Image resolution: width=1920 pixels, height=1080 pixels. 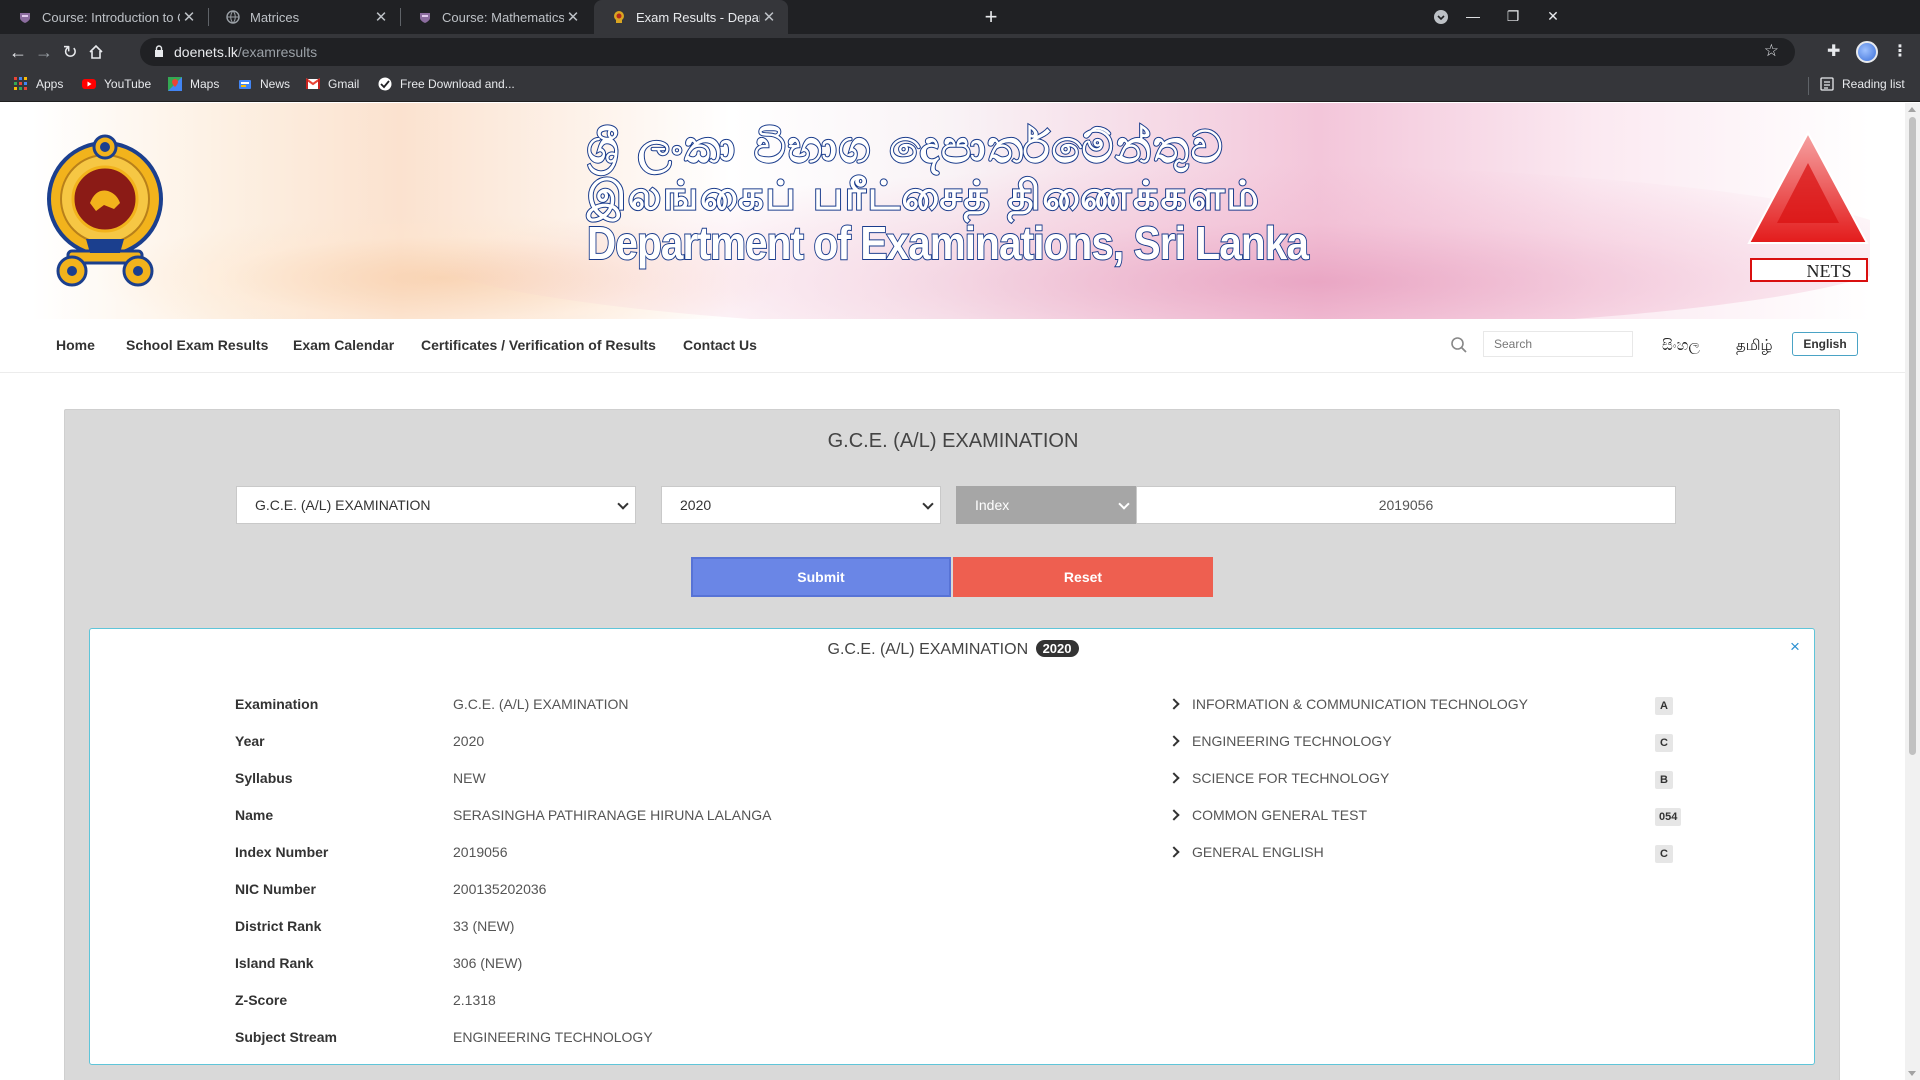 What do you see at coordinates (233, 17) in the screenshot?
I see `globe-favicon-icon` at bounding box center [233, 17].